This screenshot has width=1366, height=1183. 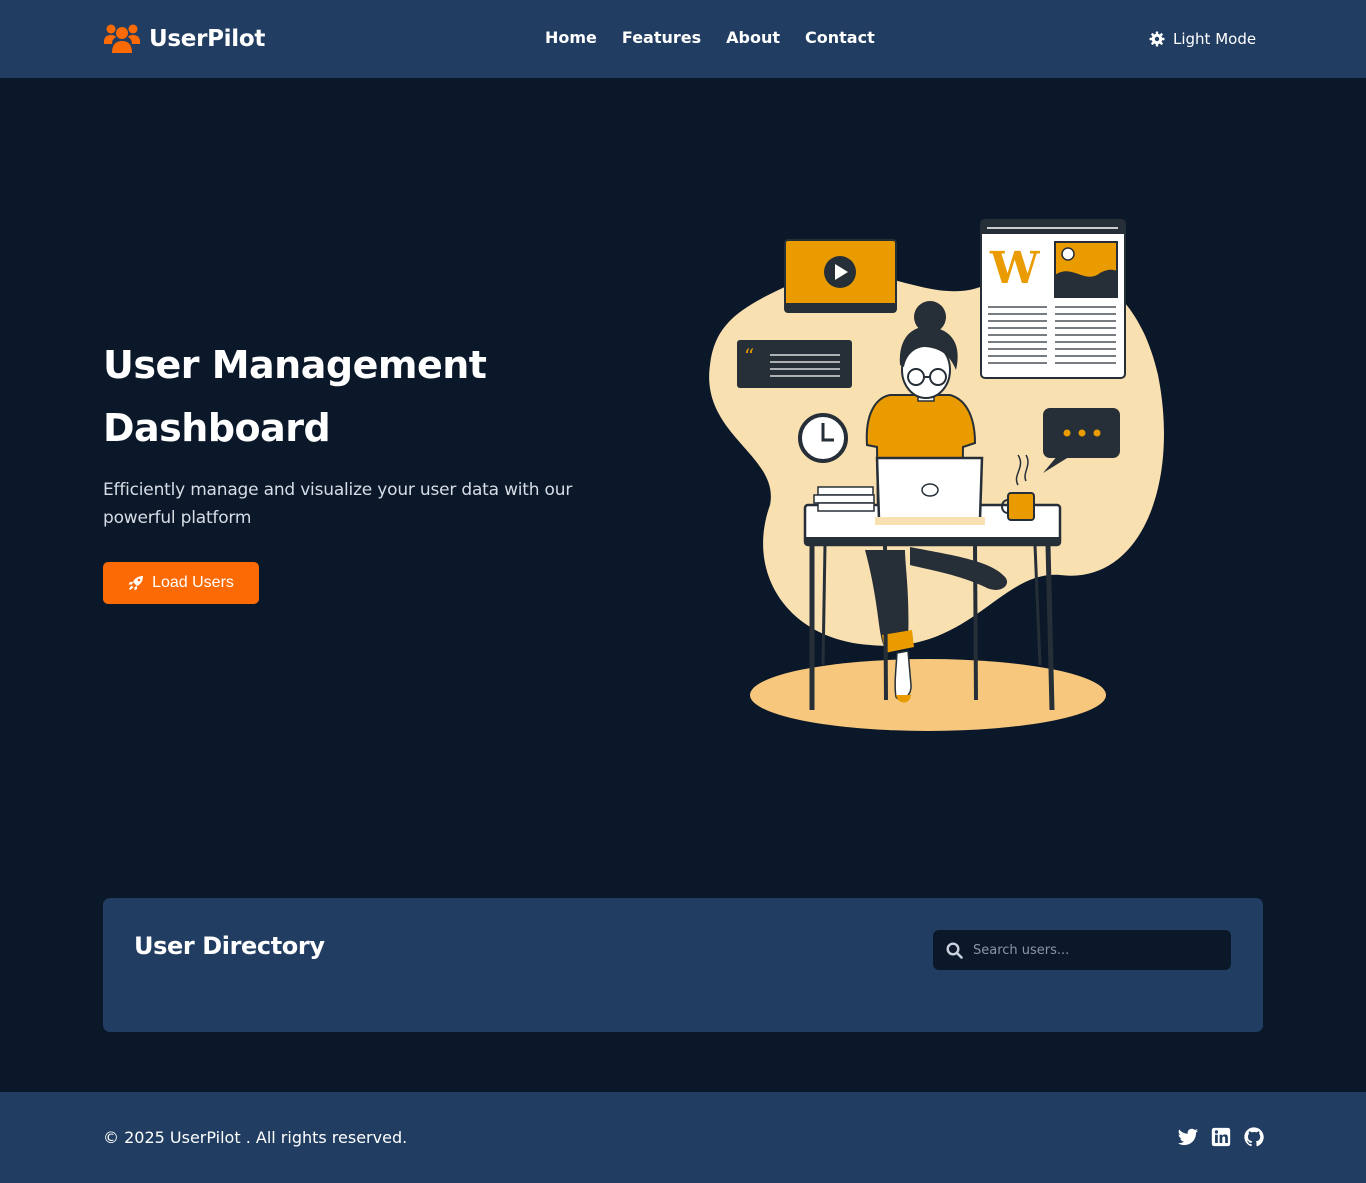 I want to click on linkedin-icon, so click(x=1221, y=1137).